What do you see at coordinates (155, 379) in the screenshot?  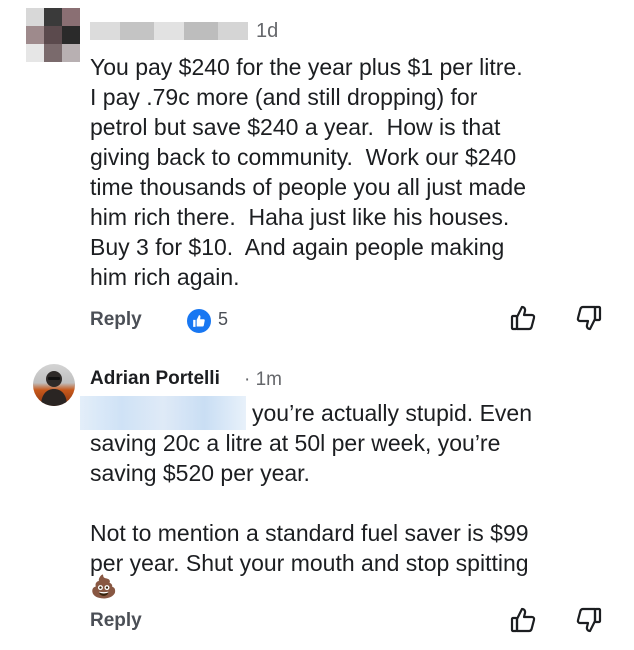 I see `comment-author-name: Adrian Portelli` at bounding box center [155, 379].